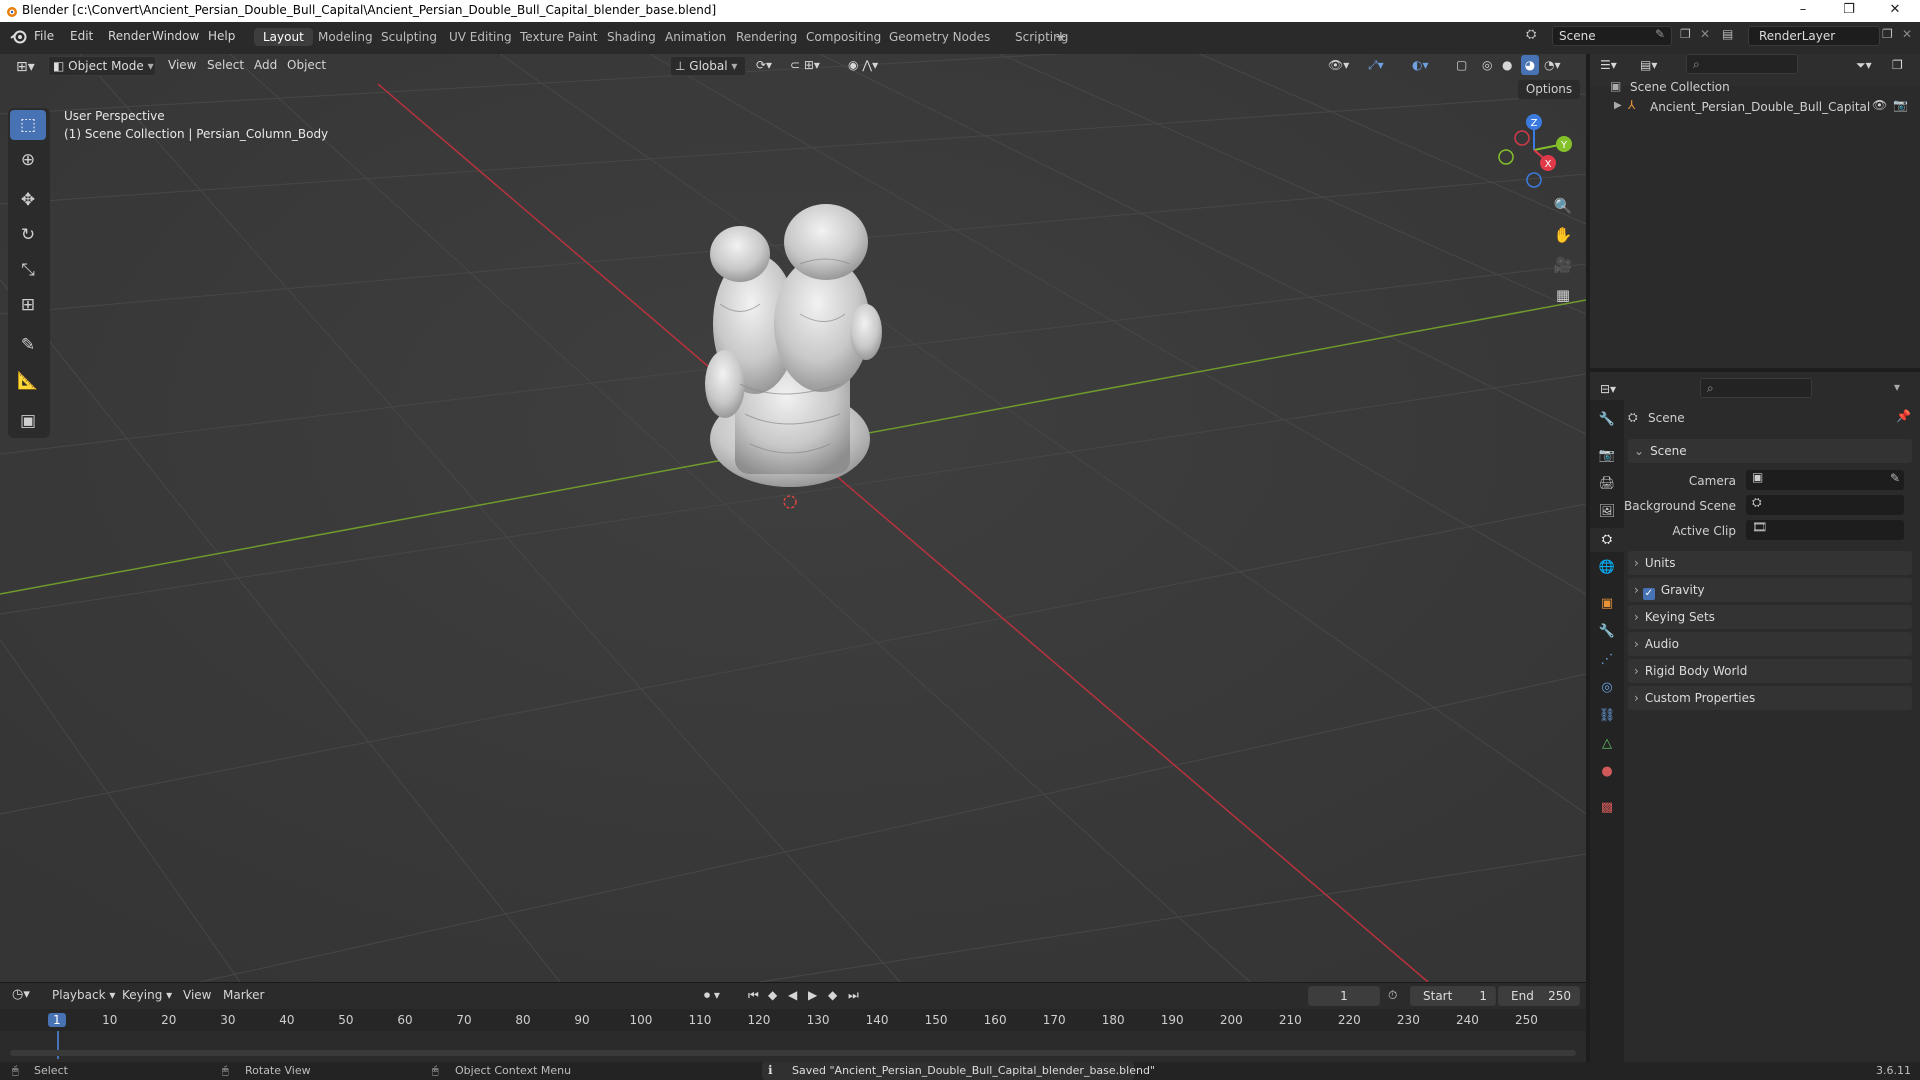 This screenshot has height=1080, width=1920. Describe the element at coordinates (1608, 65) in the screenshot. I see `outliner-editor-type-icon: ☰▾` at that location.